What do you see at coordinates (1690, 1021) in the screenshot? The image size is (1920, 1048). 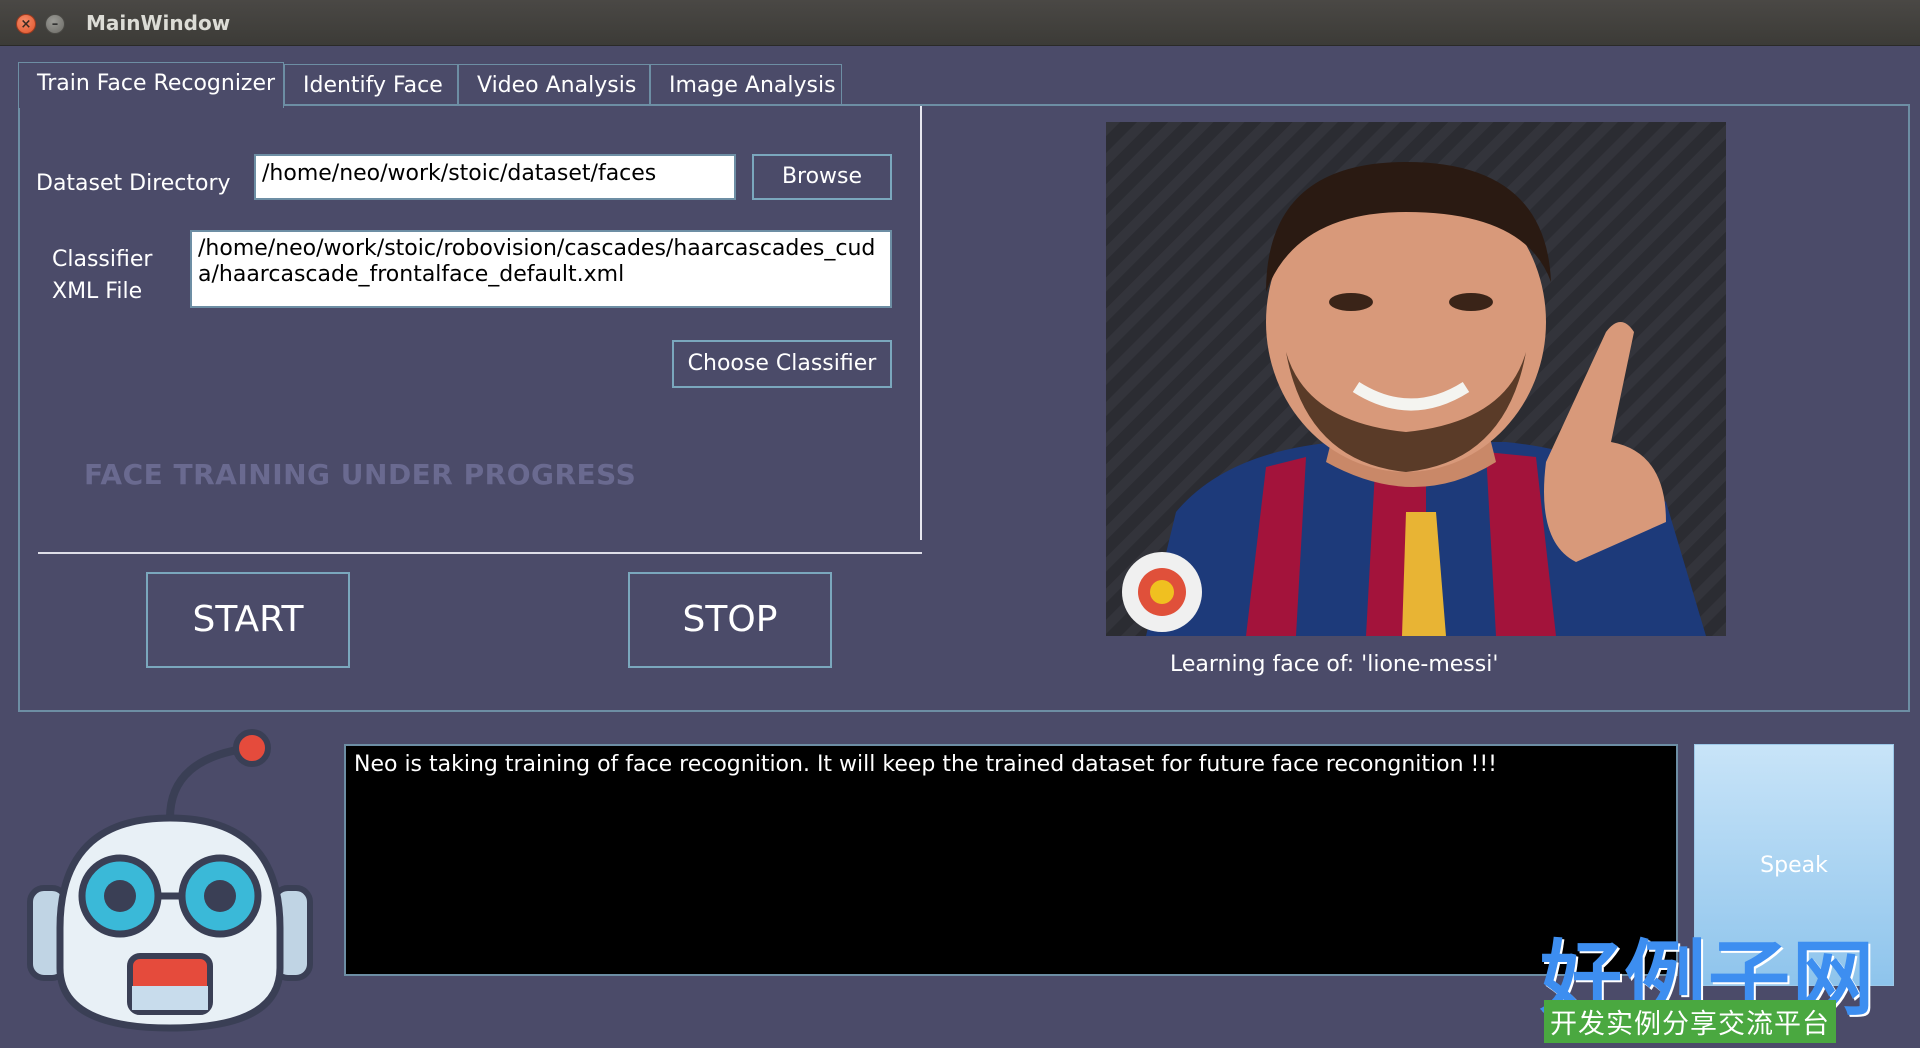 I see `watermark-subtitle: 开发实例分享交流平台` at bounding box center [1690, 1021].